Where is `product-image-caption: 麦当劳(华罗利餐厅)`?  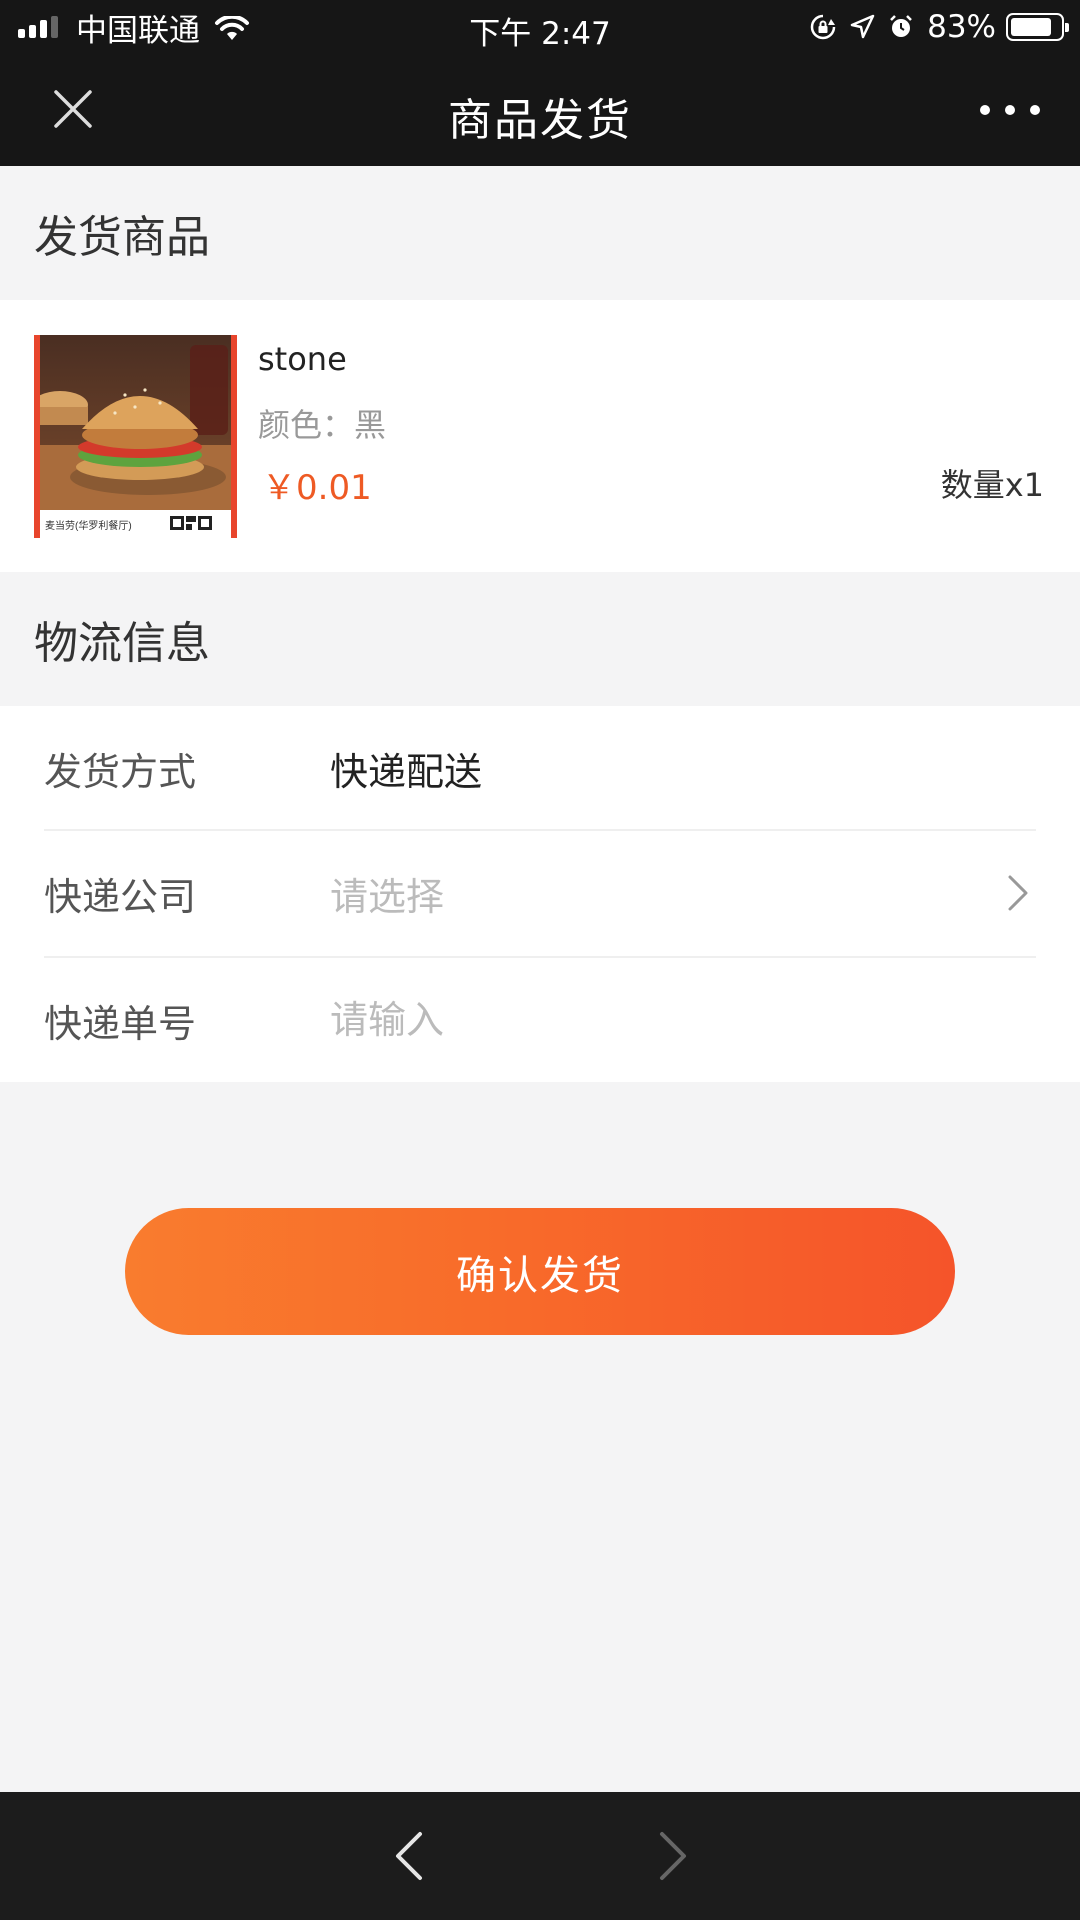 product-image-caption: 麦当劳(华罗利餐厅) is located at coordinates (88, 525).